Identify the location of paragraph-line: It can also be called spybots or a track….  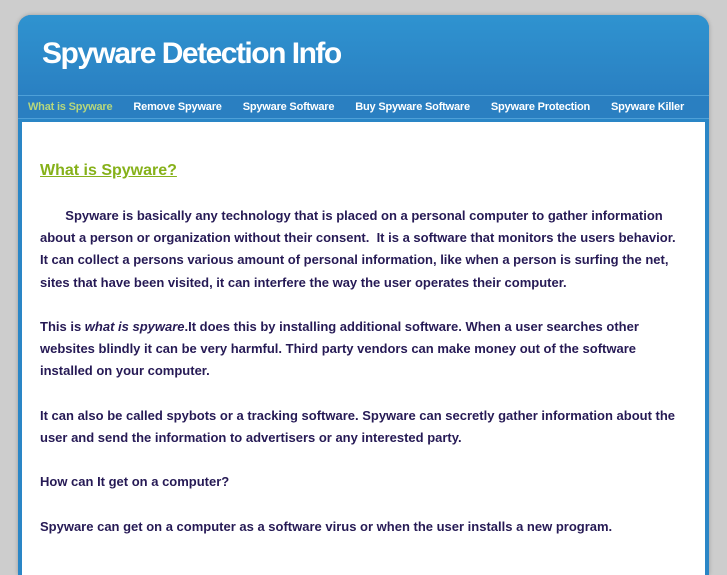
(358, 415).